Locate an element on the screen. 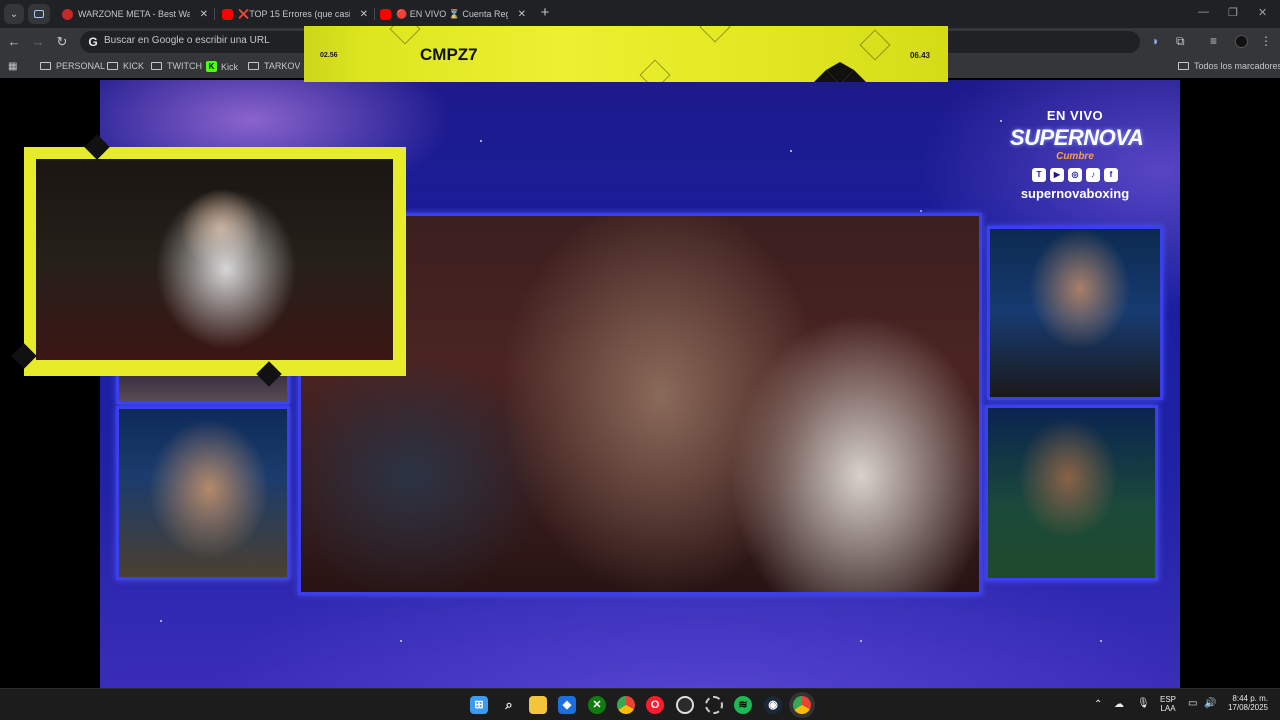 The image size is (1280, 720). banner-right-number: 06.43 is located at coordinates (919, 55).